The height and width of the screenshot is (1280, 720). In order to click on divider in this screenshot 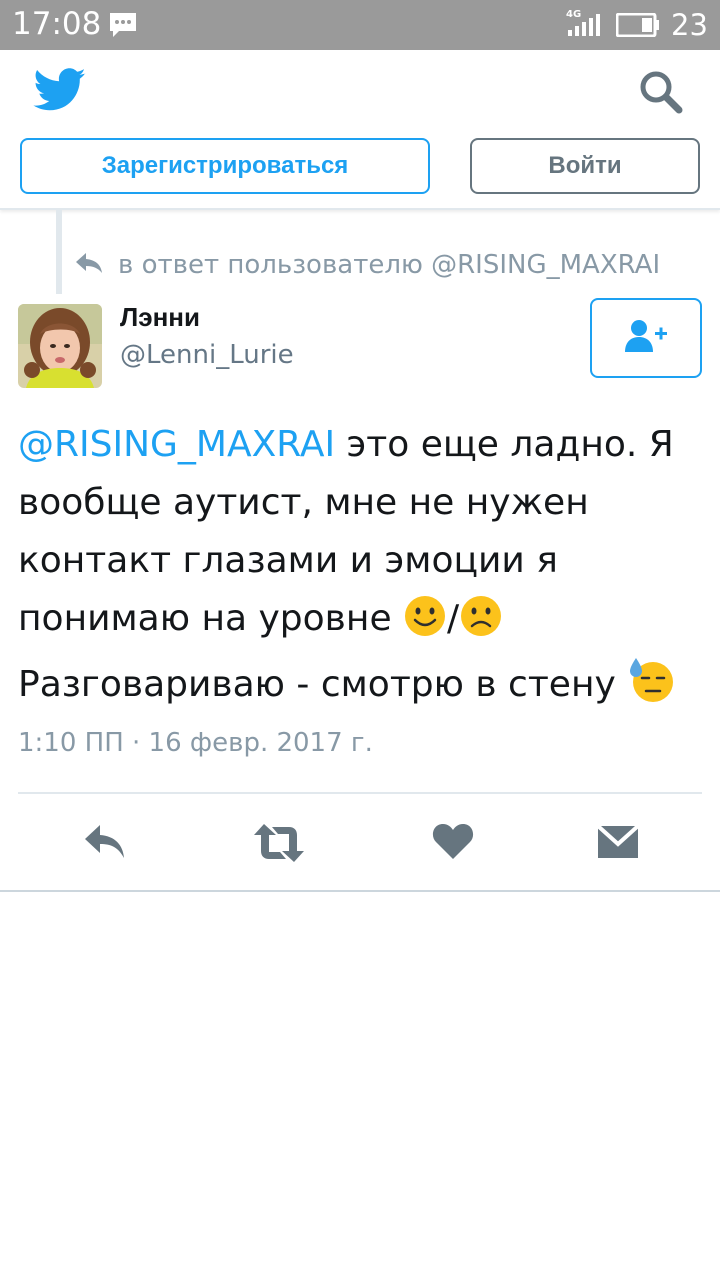, I will do `click(360, 793)`.